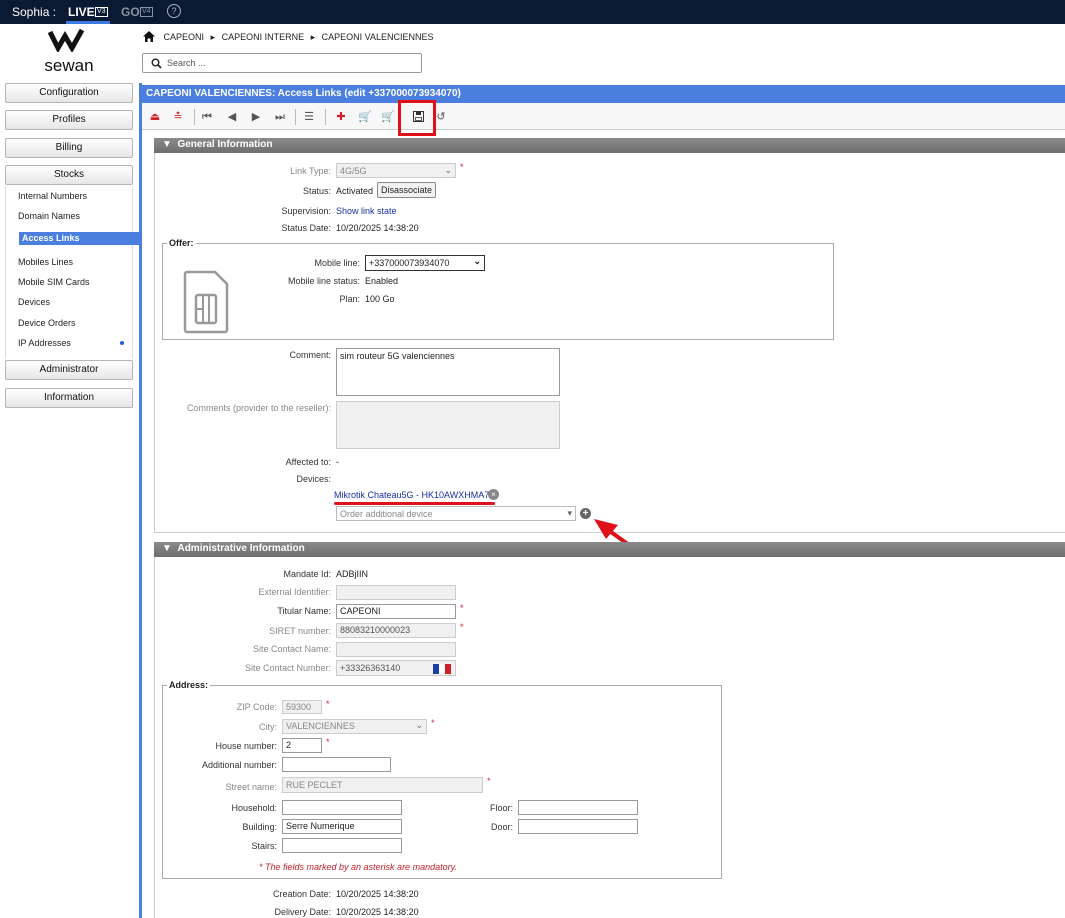  I want to click on disassociate-button: Disassociate, so click(407, 190).